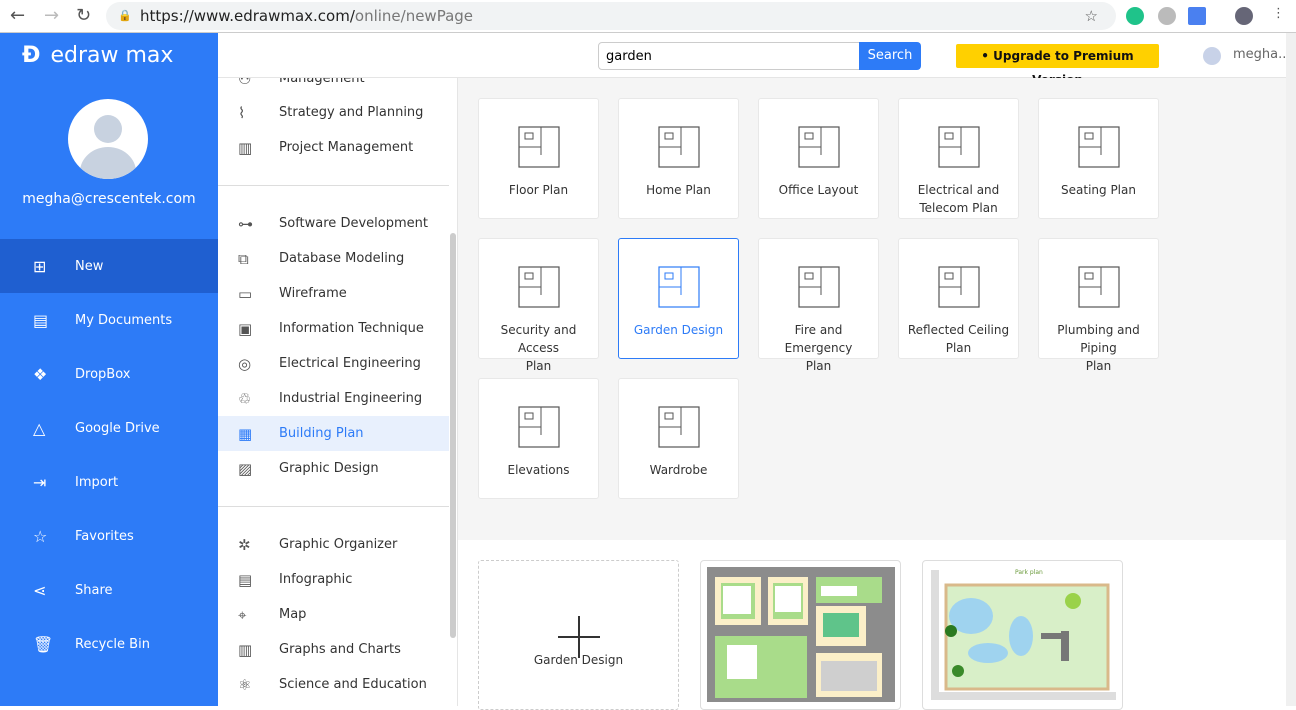  I want to click on park-plan-title: Park plan, so click(1029, 572).